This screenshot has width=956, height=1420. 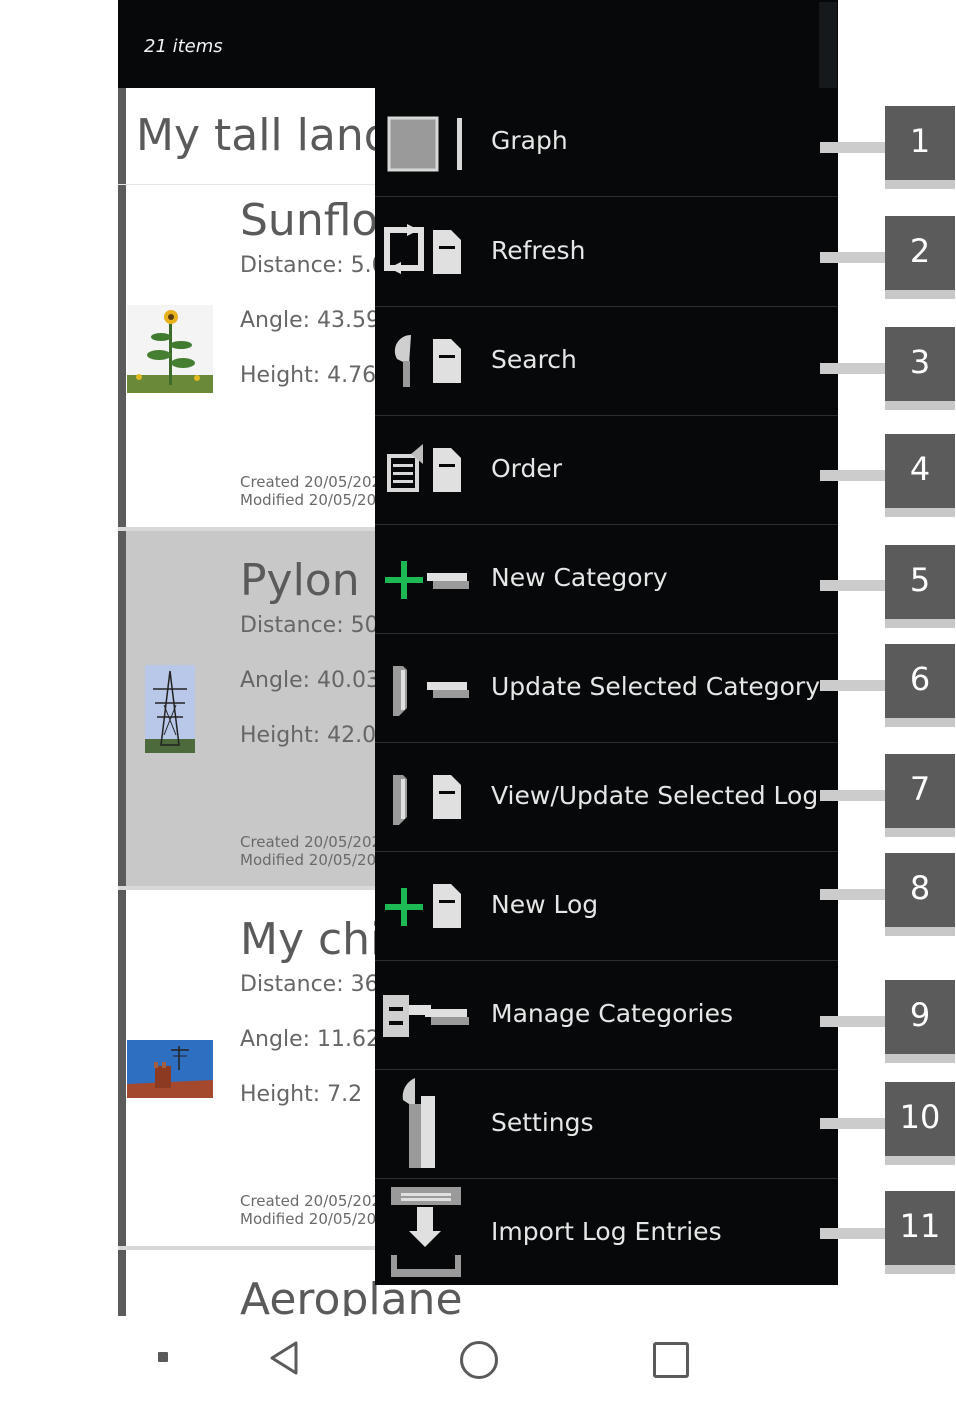 I want to click on menu-item-new-category: New Category, so click(x=606, y=579).